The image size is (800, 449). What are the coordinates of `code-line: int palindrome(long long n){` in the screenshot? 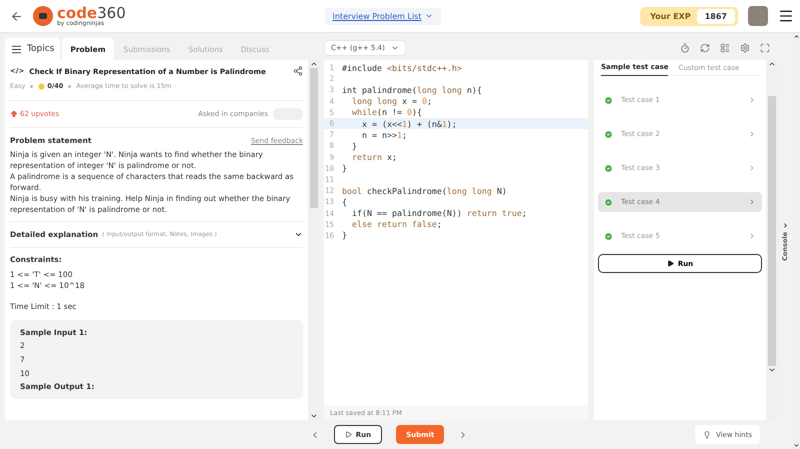 It's located at (412, 89).